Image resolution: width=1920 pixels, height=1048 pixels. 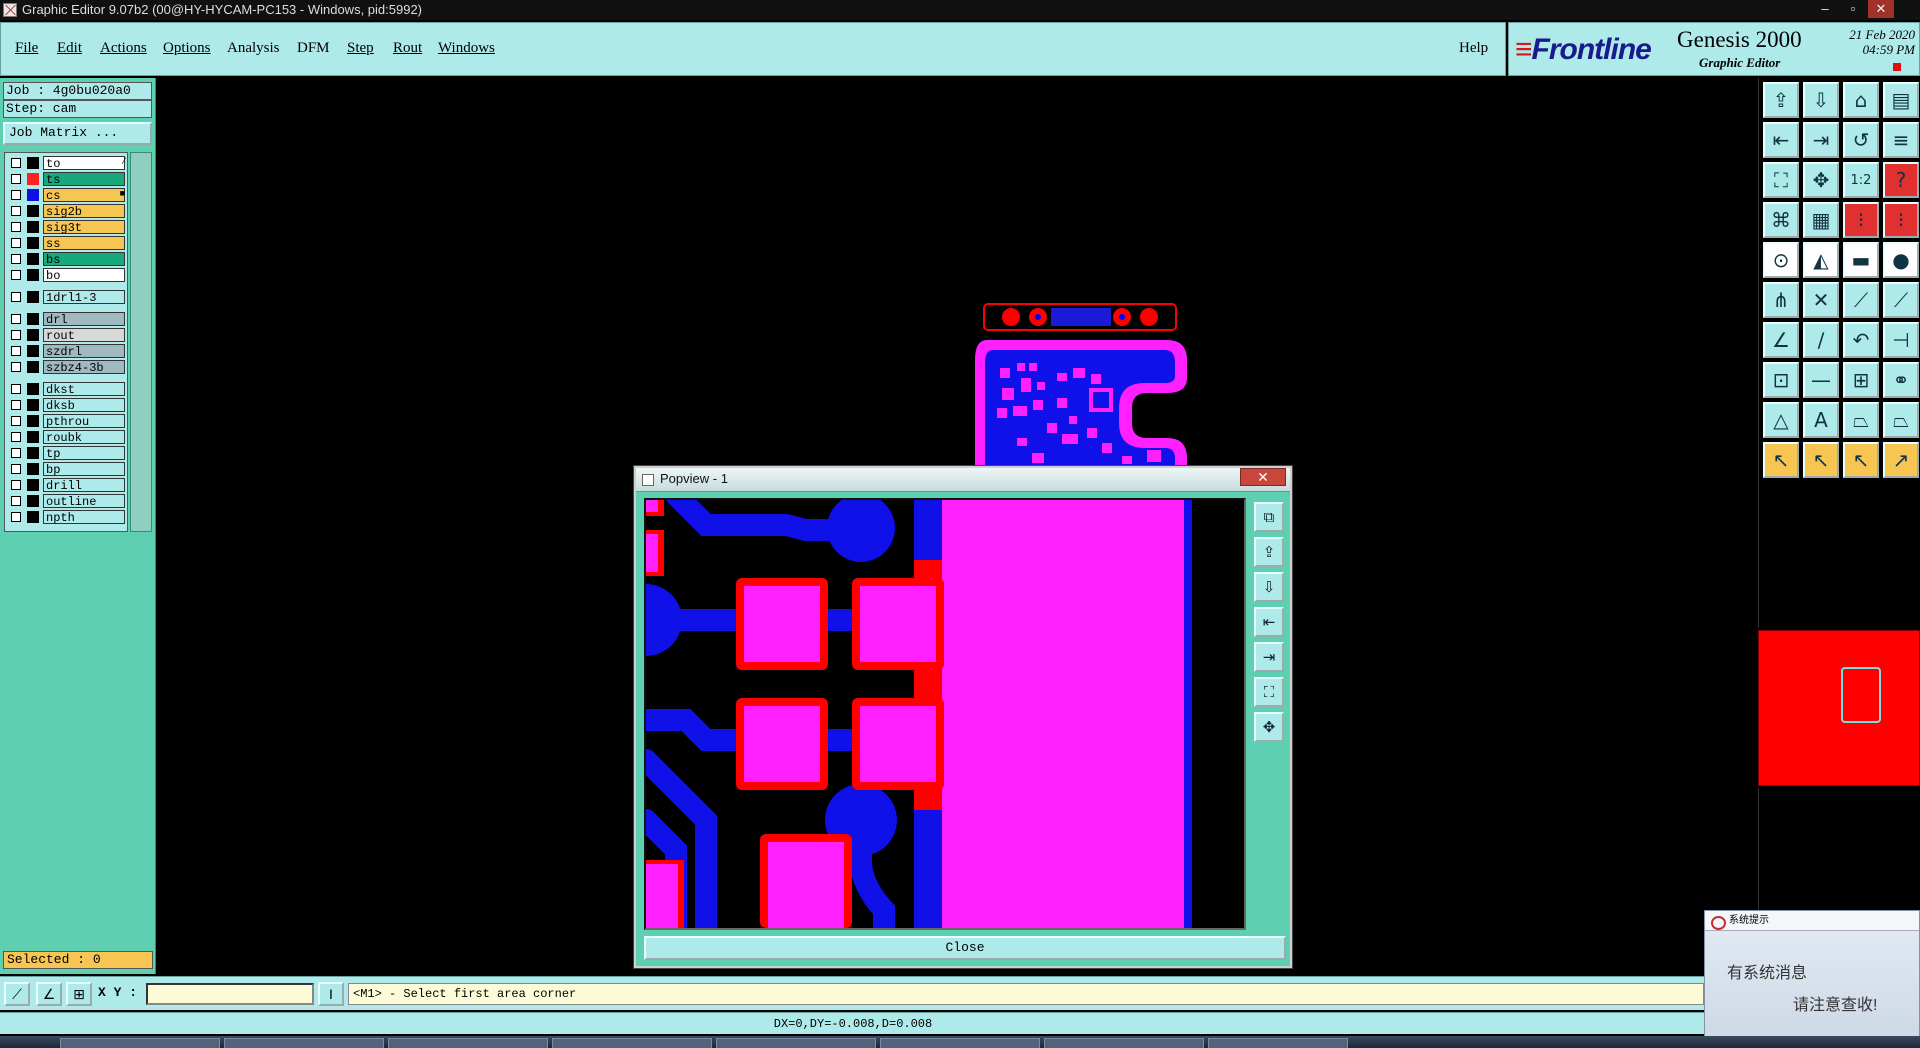 I want to click on layer-row-rout: rout, so click(x=67, y=335).